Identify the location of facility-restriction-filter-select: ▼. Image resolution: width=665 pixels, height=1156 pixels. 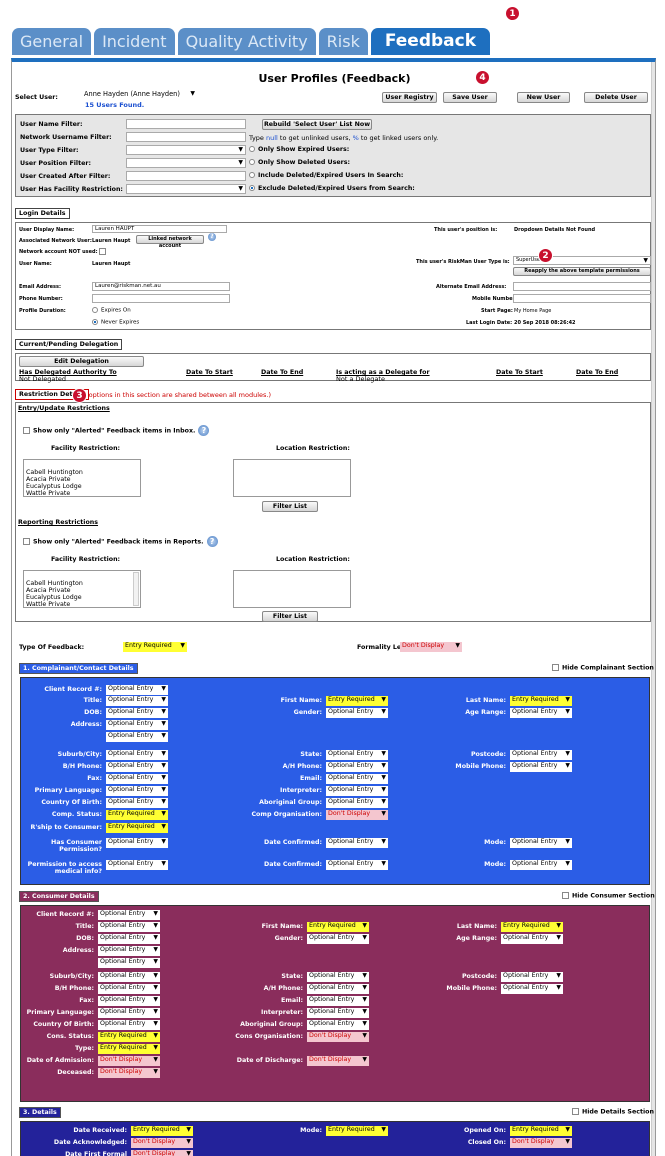
(186, 189).